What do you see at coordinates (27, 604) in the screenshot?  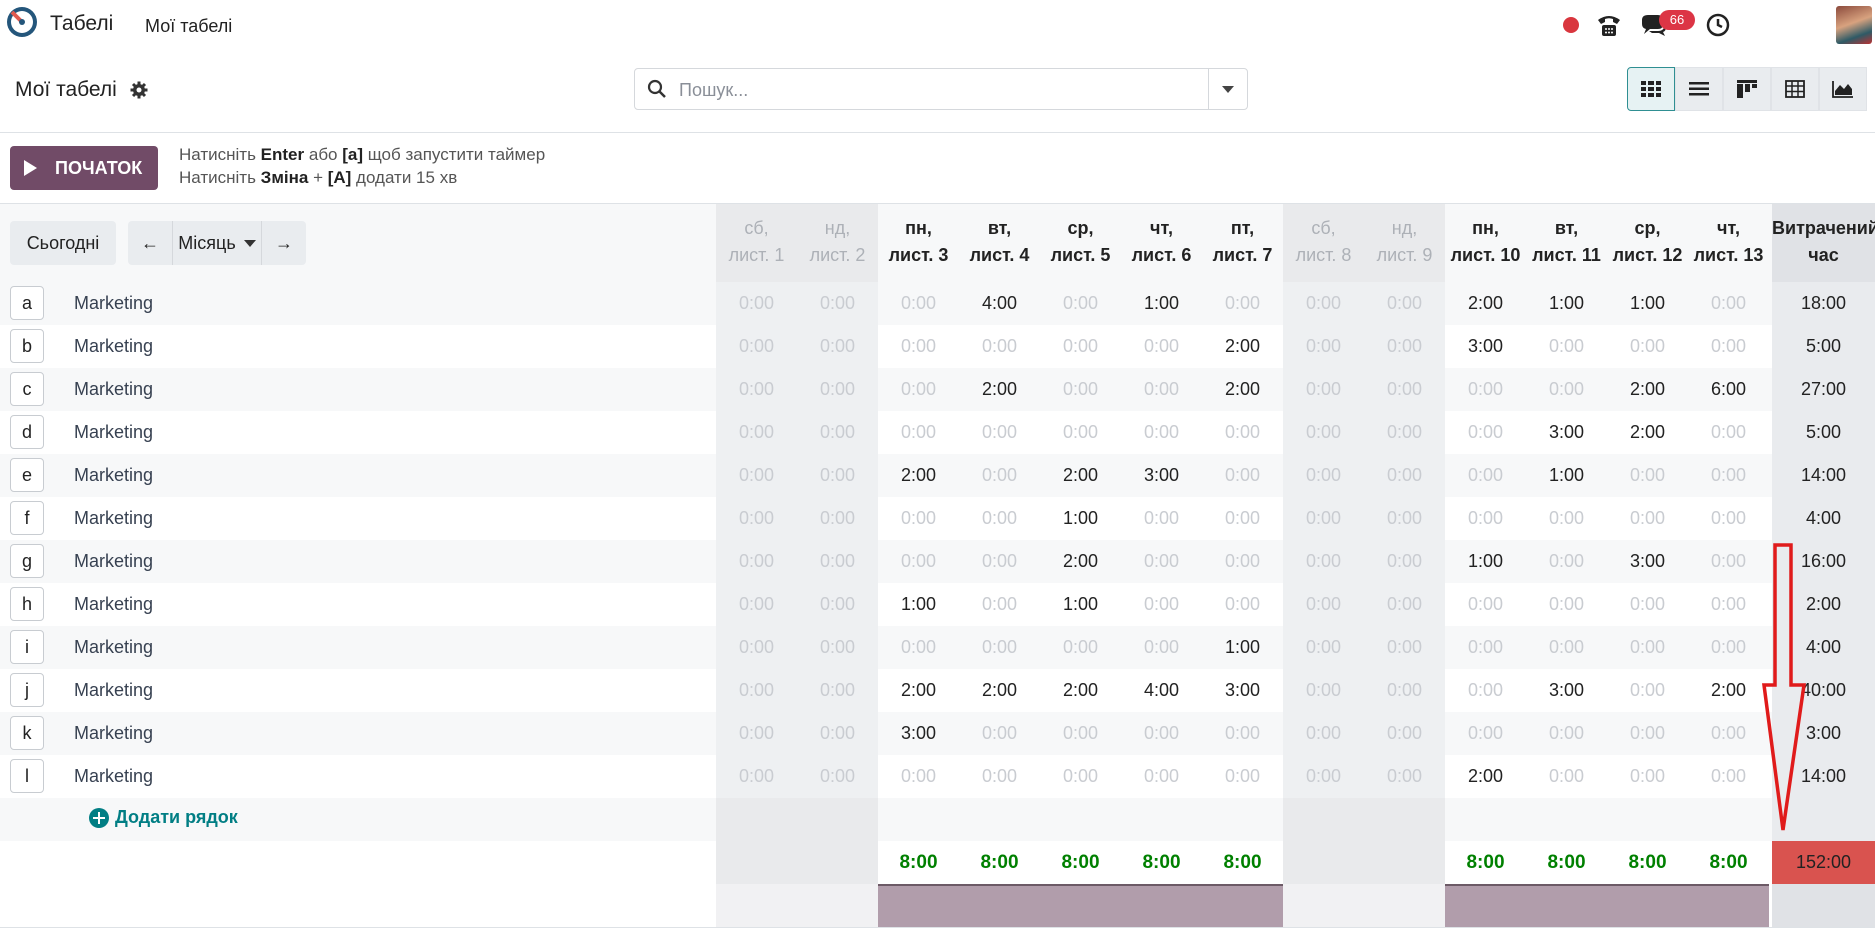 I see `row-avatar: h` at bounding box center [27, 604].